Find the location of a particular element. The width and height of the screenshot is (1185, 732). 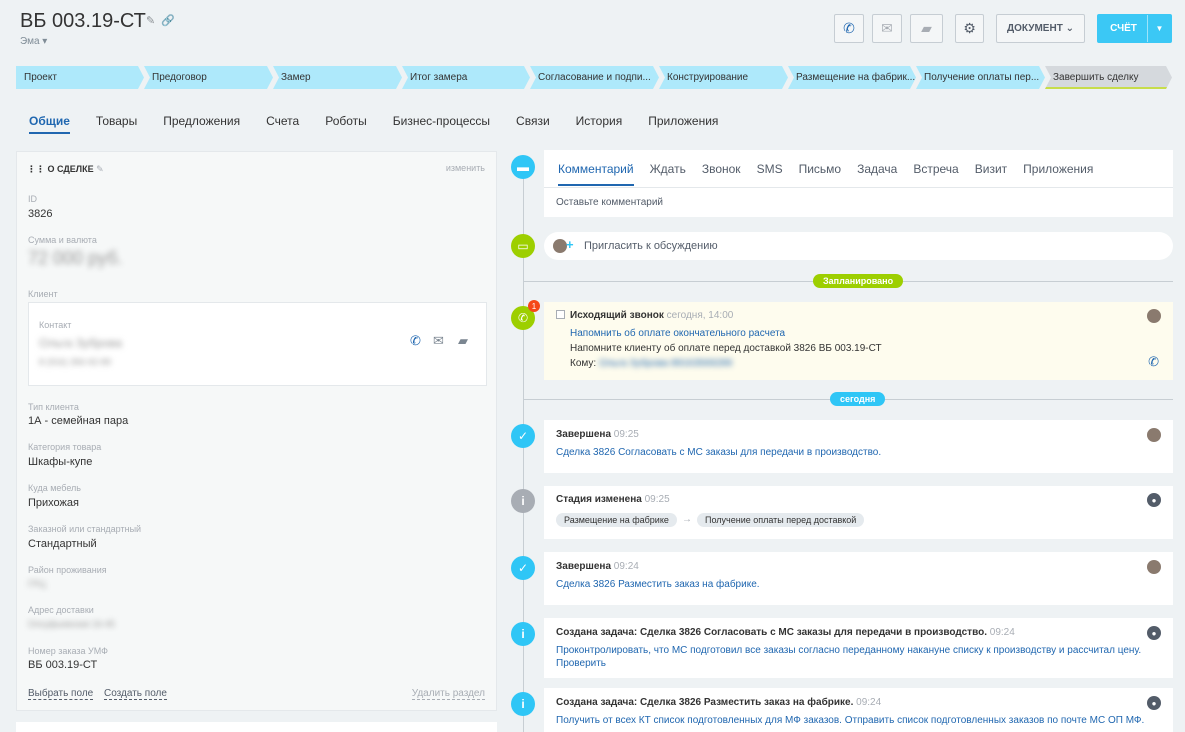

stage-finish: Завершить сделку is located at coordinates (1108, 77).